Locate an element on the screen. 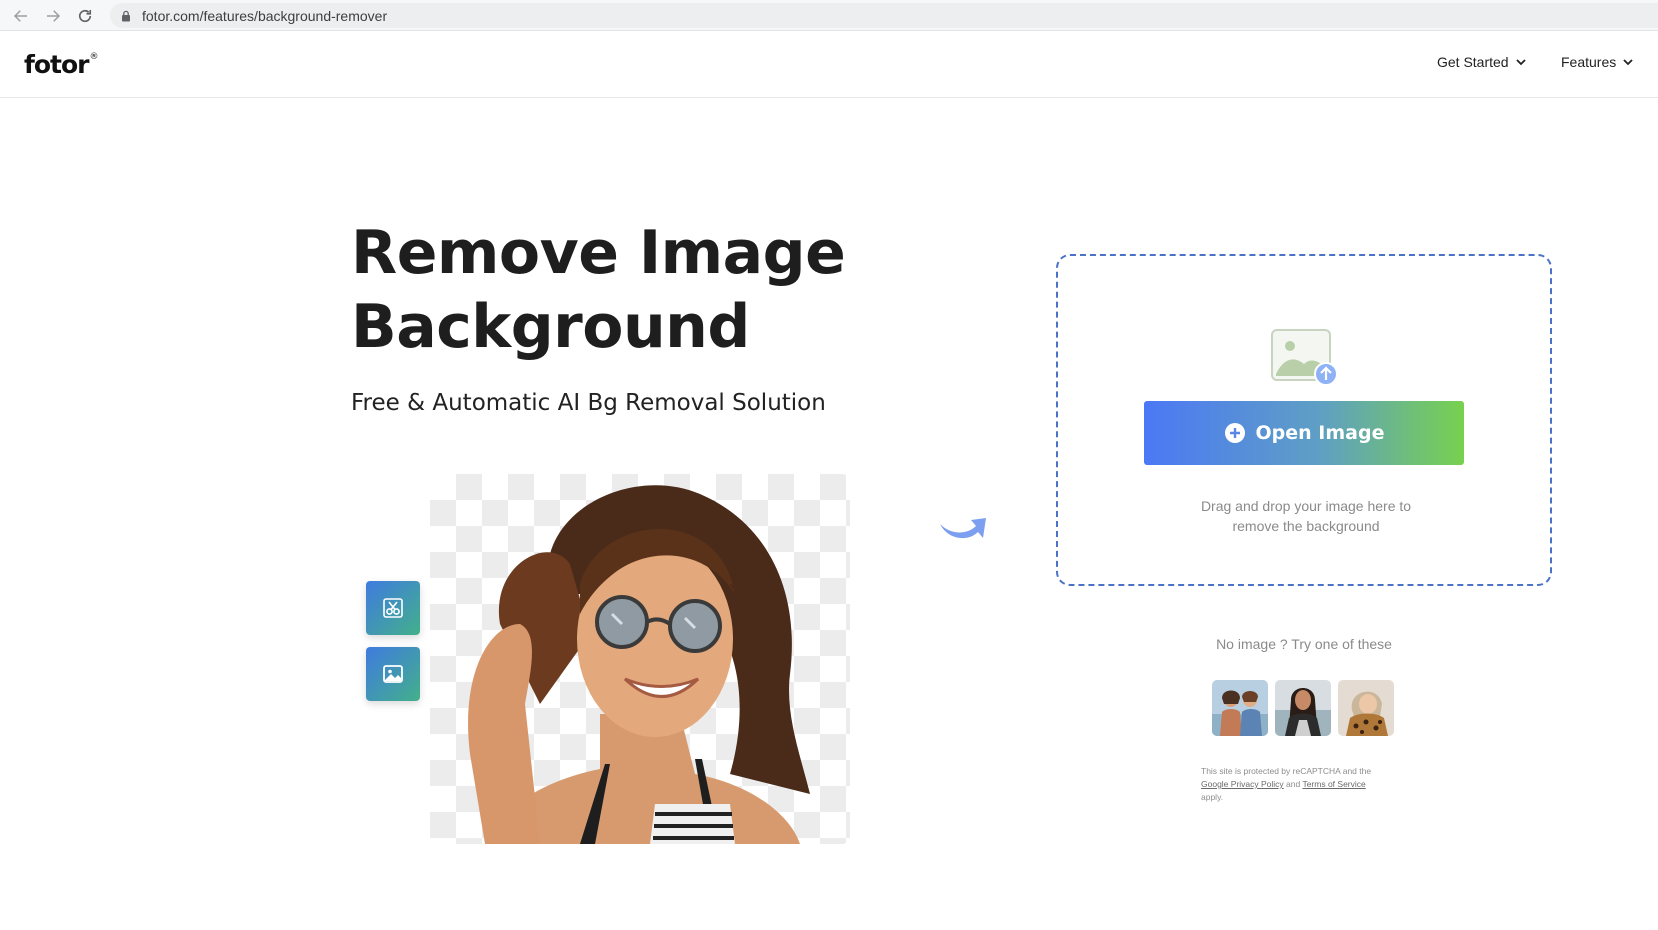 The height and width of the screenshot is (930, 1658). demo-cutout-image is located at coordinates (640, 659).